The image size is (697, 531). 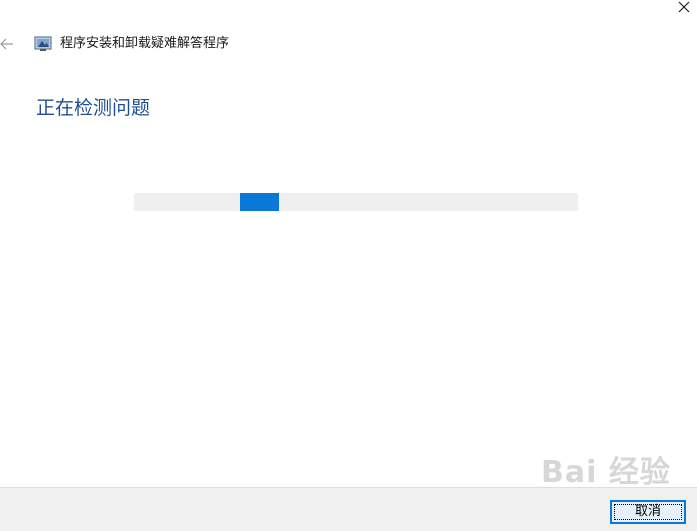 I want to click on cancel-button: 取消, so click(x=648, y=512).